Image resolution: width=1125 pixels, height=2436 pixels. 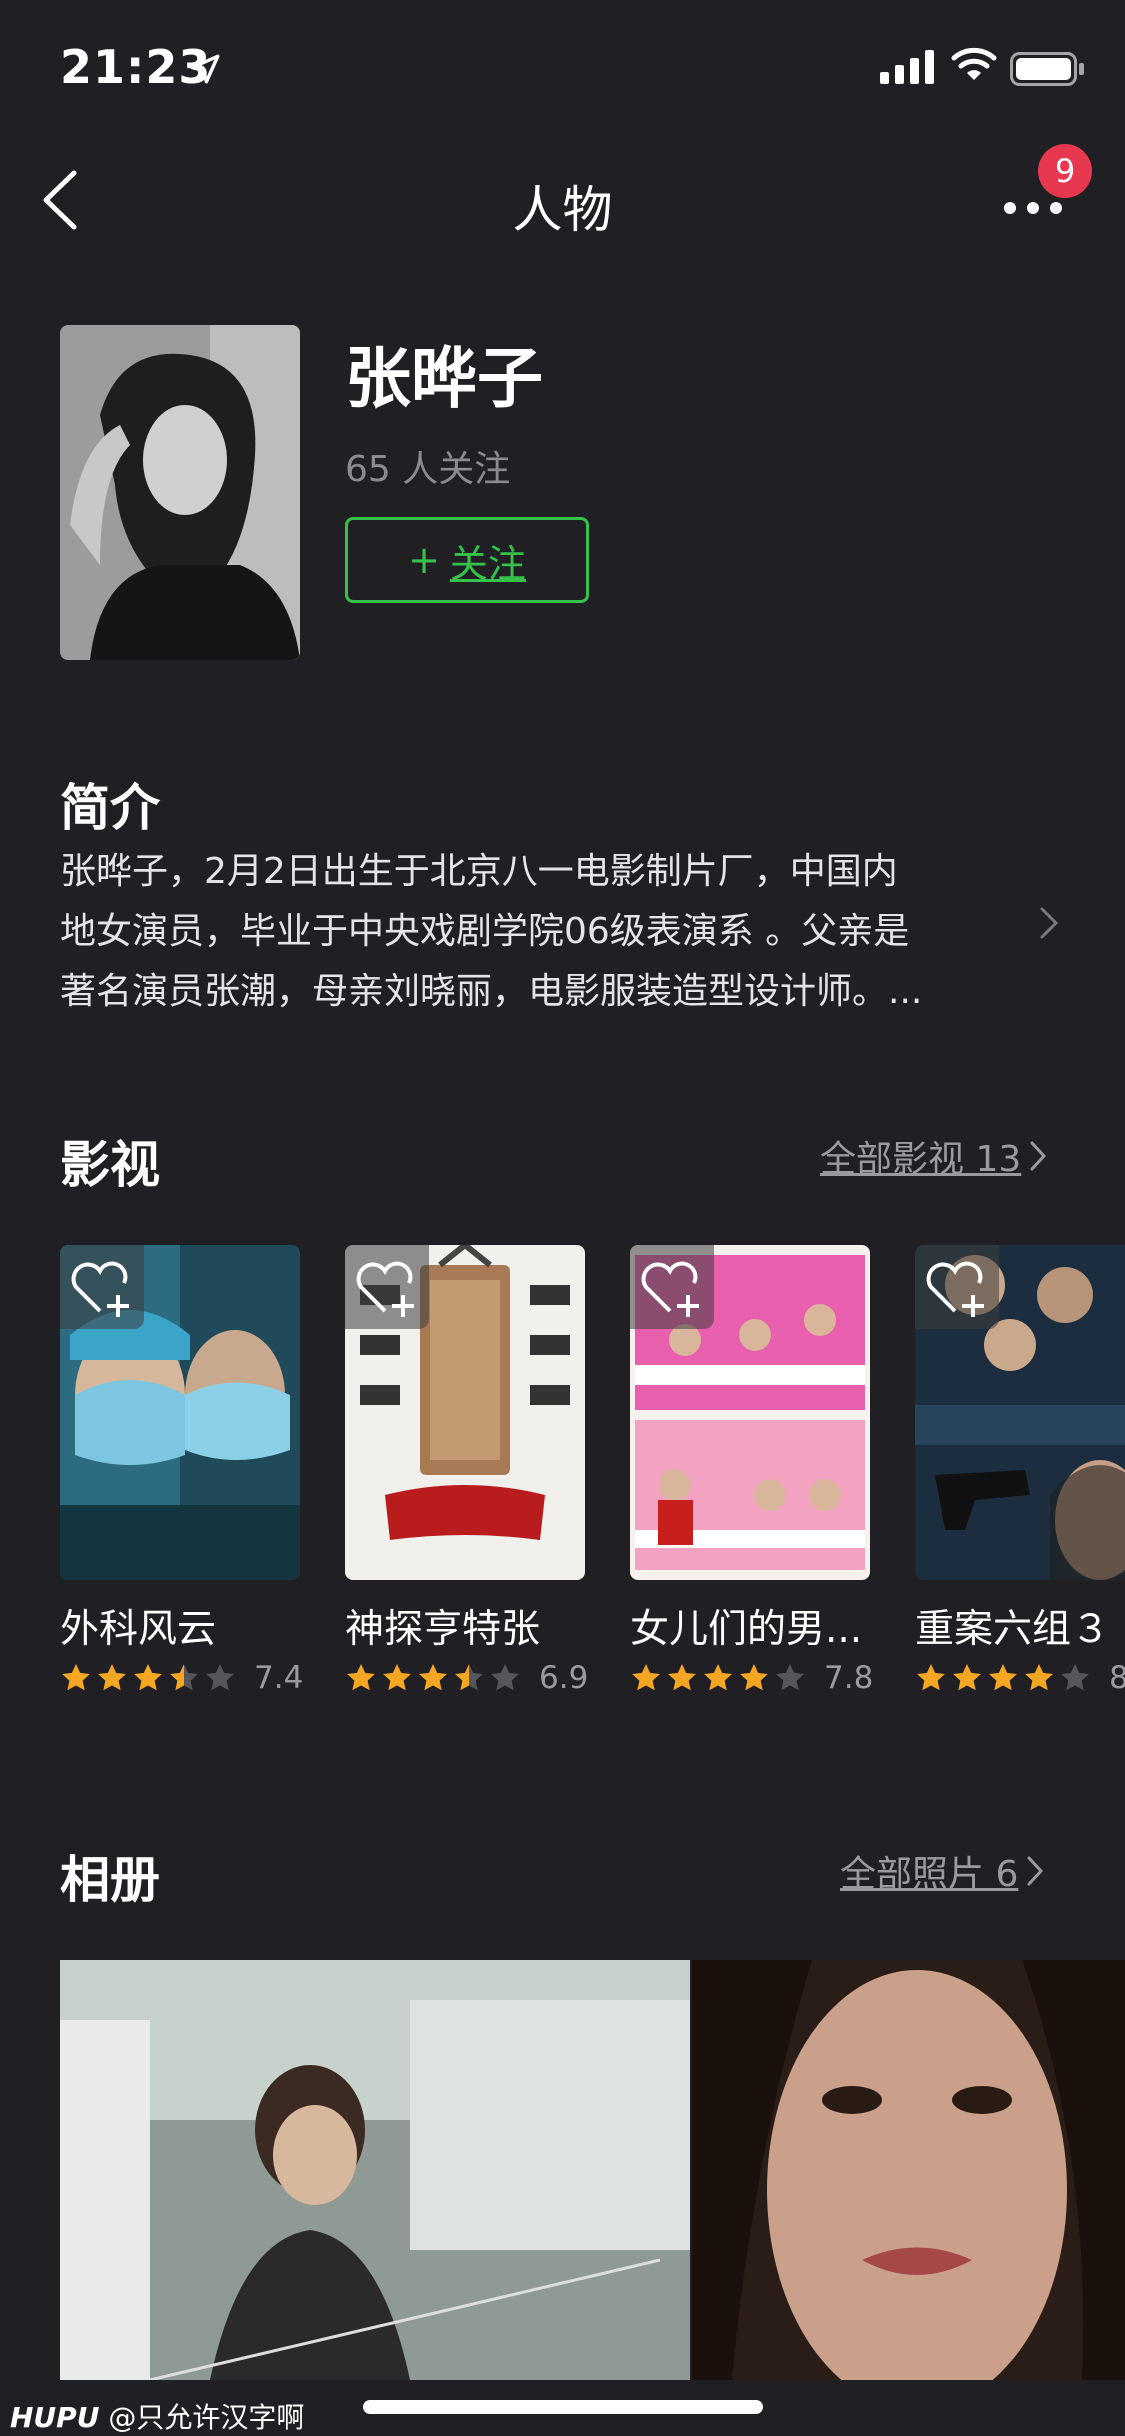 What do you see at coordinates (907, 67) in the screenshot?
I see `cellular-signal-icon` at bounding box center [907, 67].